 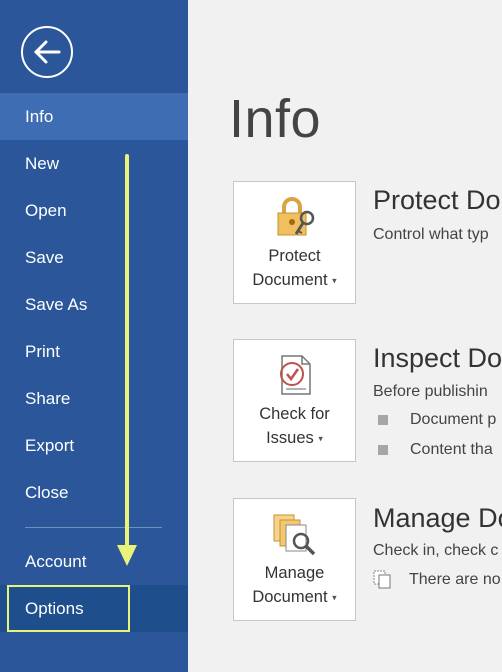 What do you see at coordinates (294, 414) in the screenshot?
I see `tile-label-line1: Check for` at bounding box center [294, 414].